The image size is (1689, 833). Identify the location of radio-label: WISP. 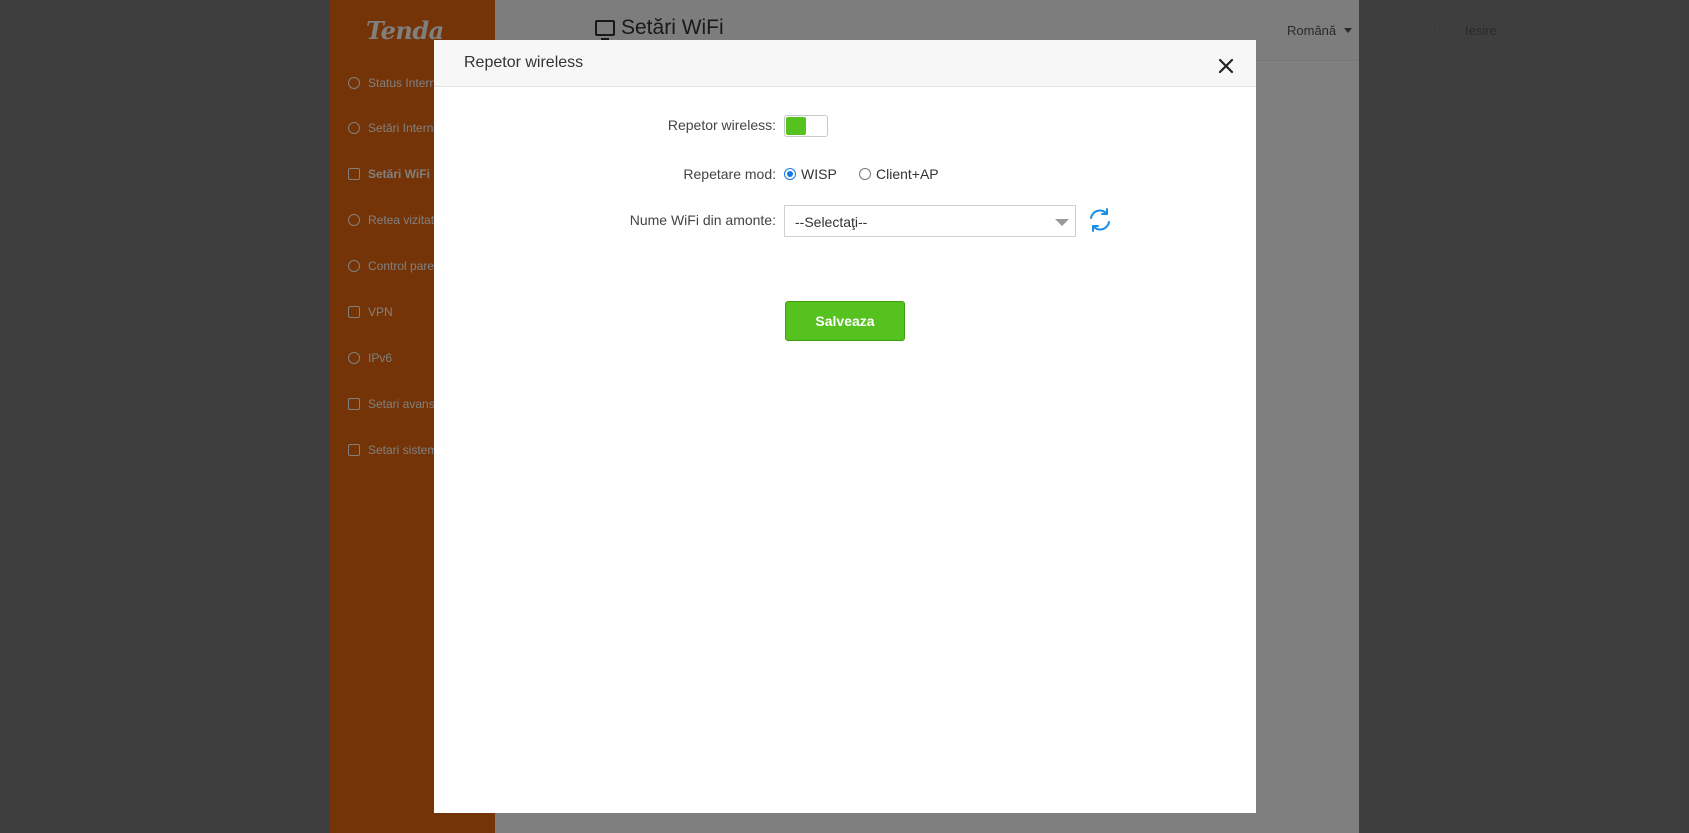
(819, 174).